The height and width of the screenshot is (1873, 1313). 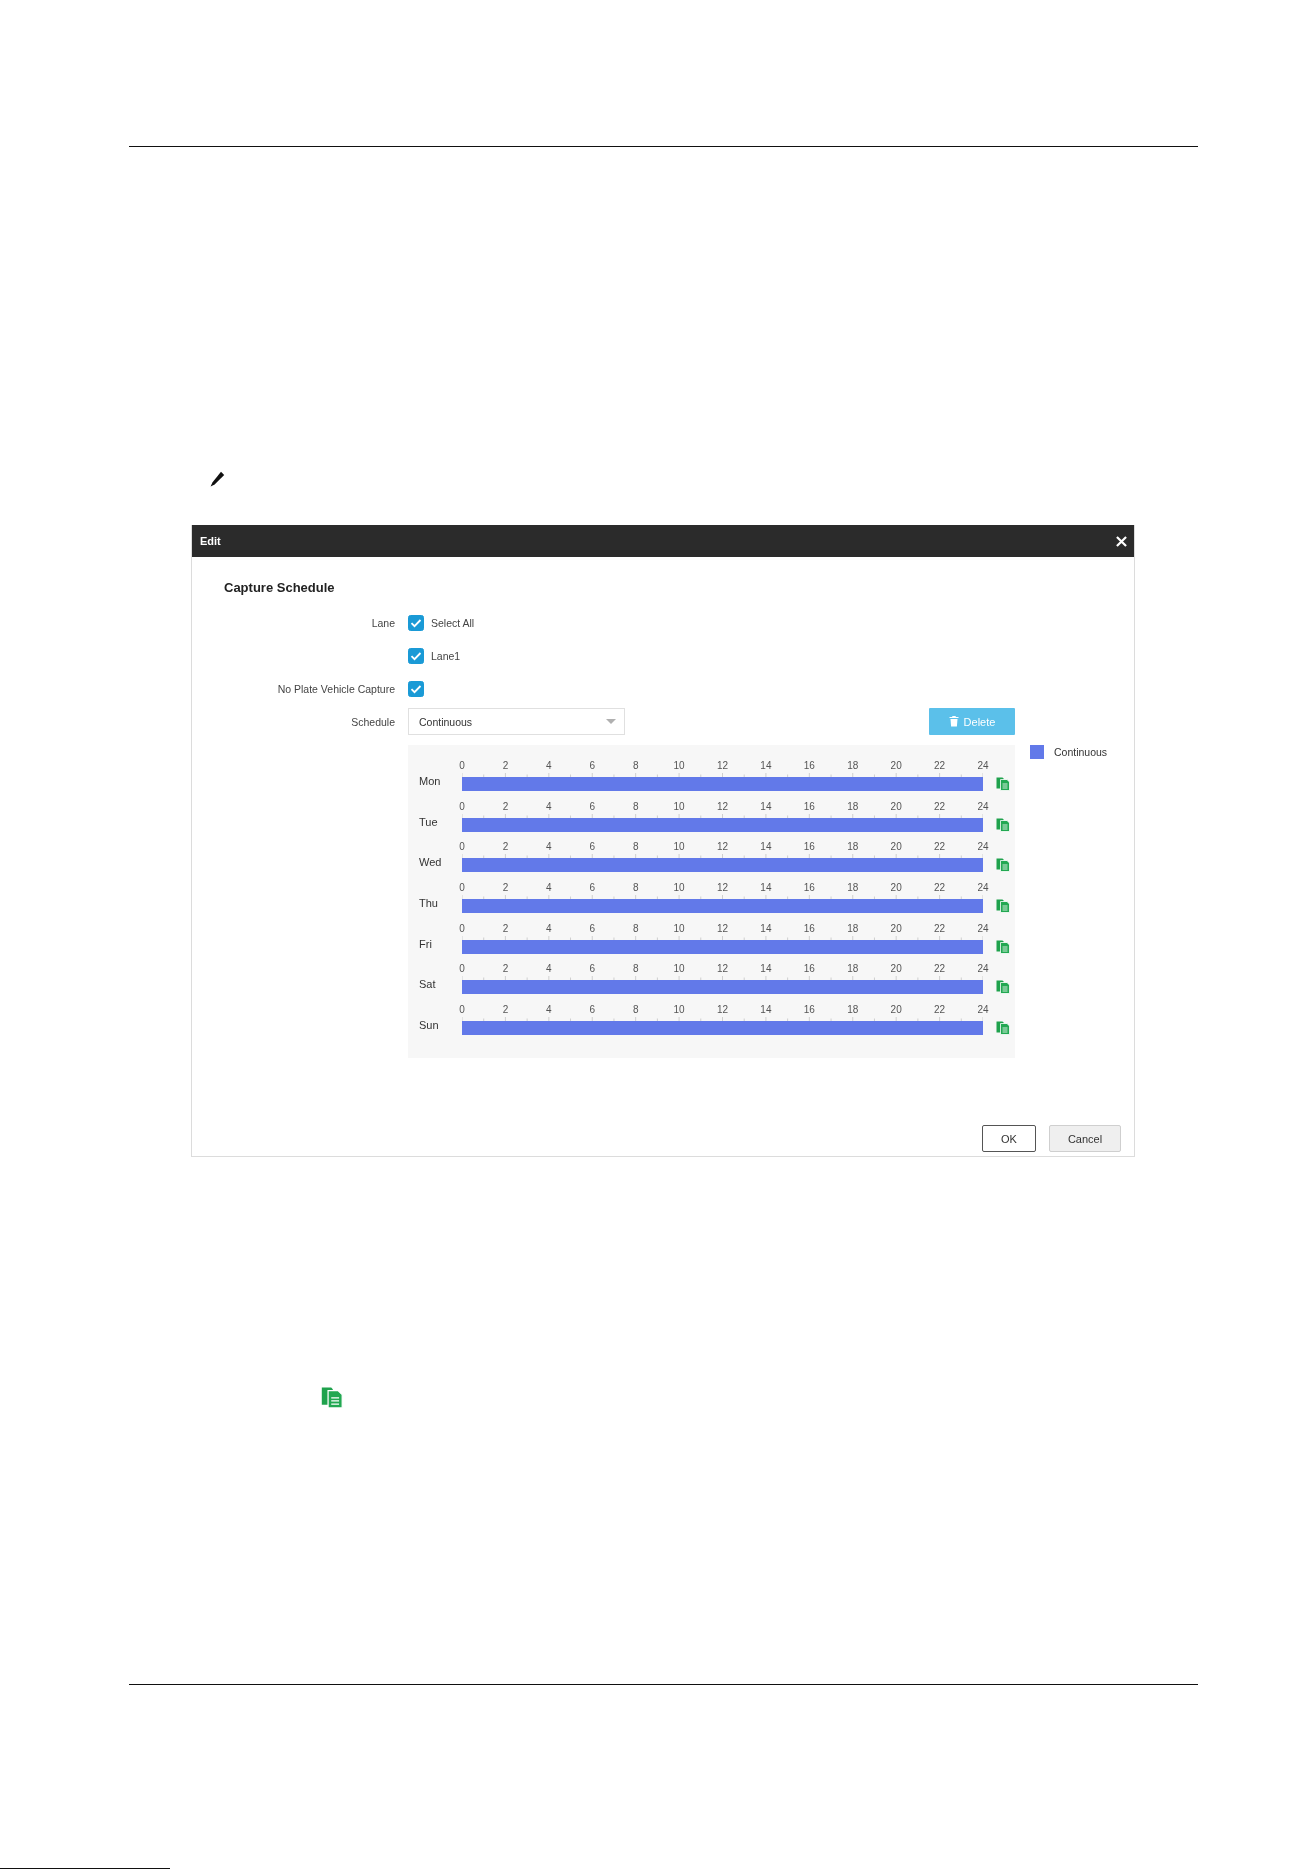 I want to click on day-label: Fri, so click(x=425, y=944).